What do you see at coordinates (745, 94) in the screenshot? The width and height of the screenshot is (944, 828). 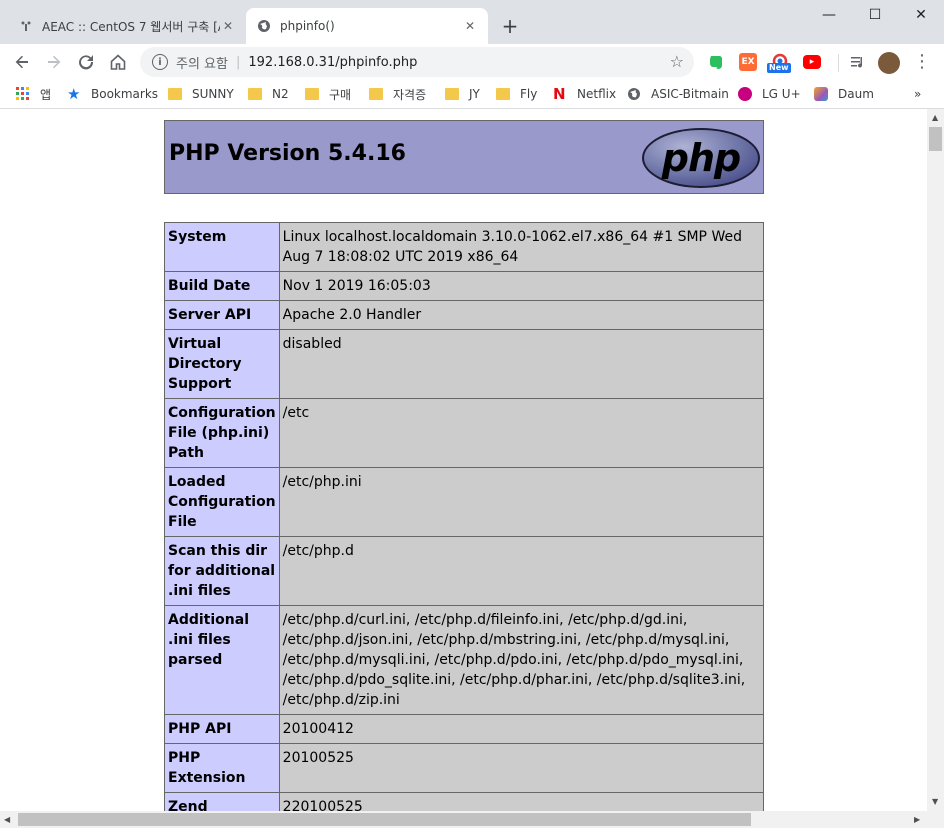 I see `lg-icon` at bounding box center [745, 94].